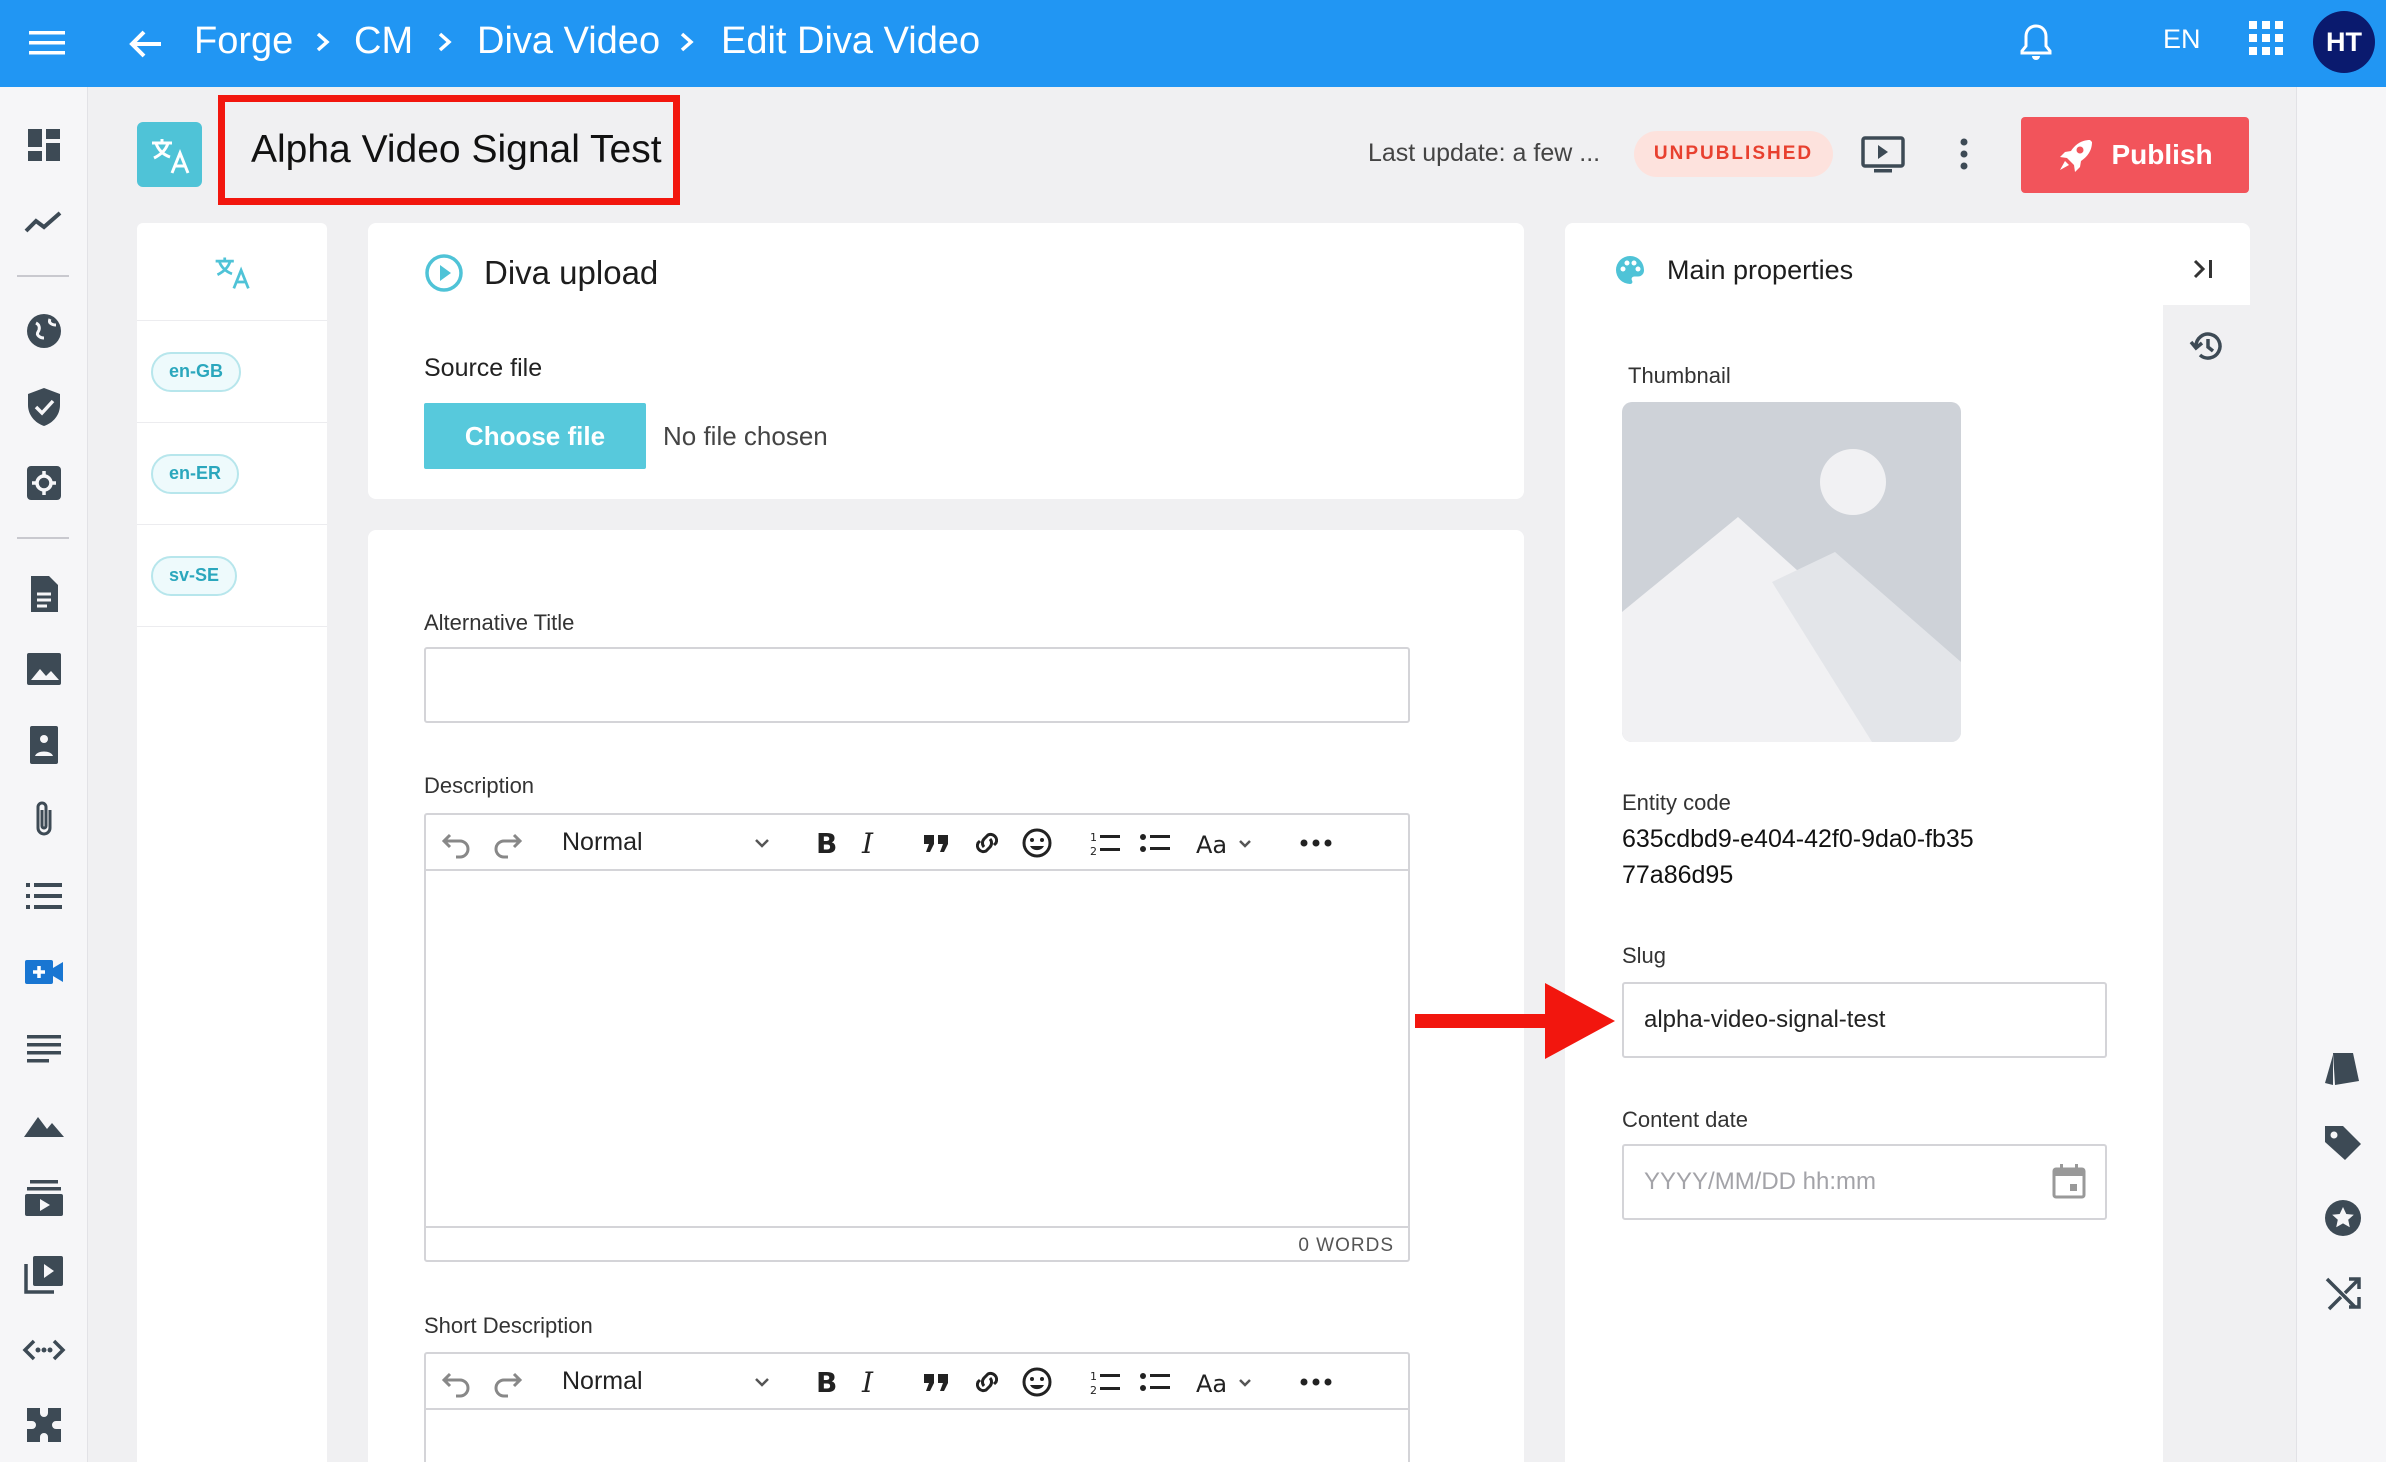 The width and height of the screenshot is (2386, 1462). I want to click on page-title: Alpha Video Signal Test, so click(456, 149).